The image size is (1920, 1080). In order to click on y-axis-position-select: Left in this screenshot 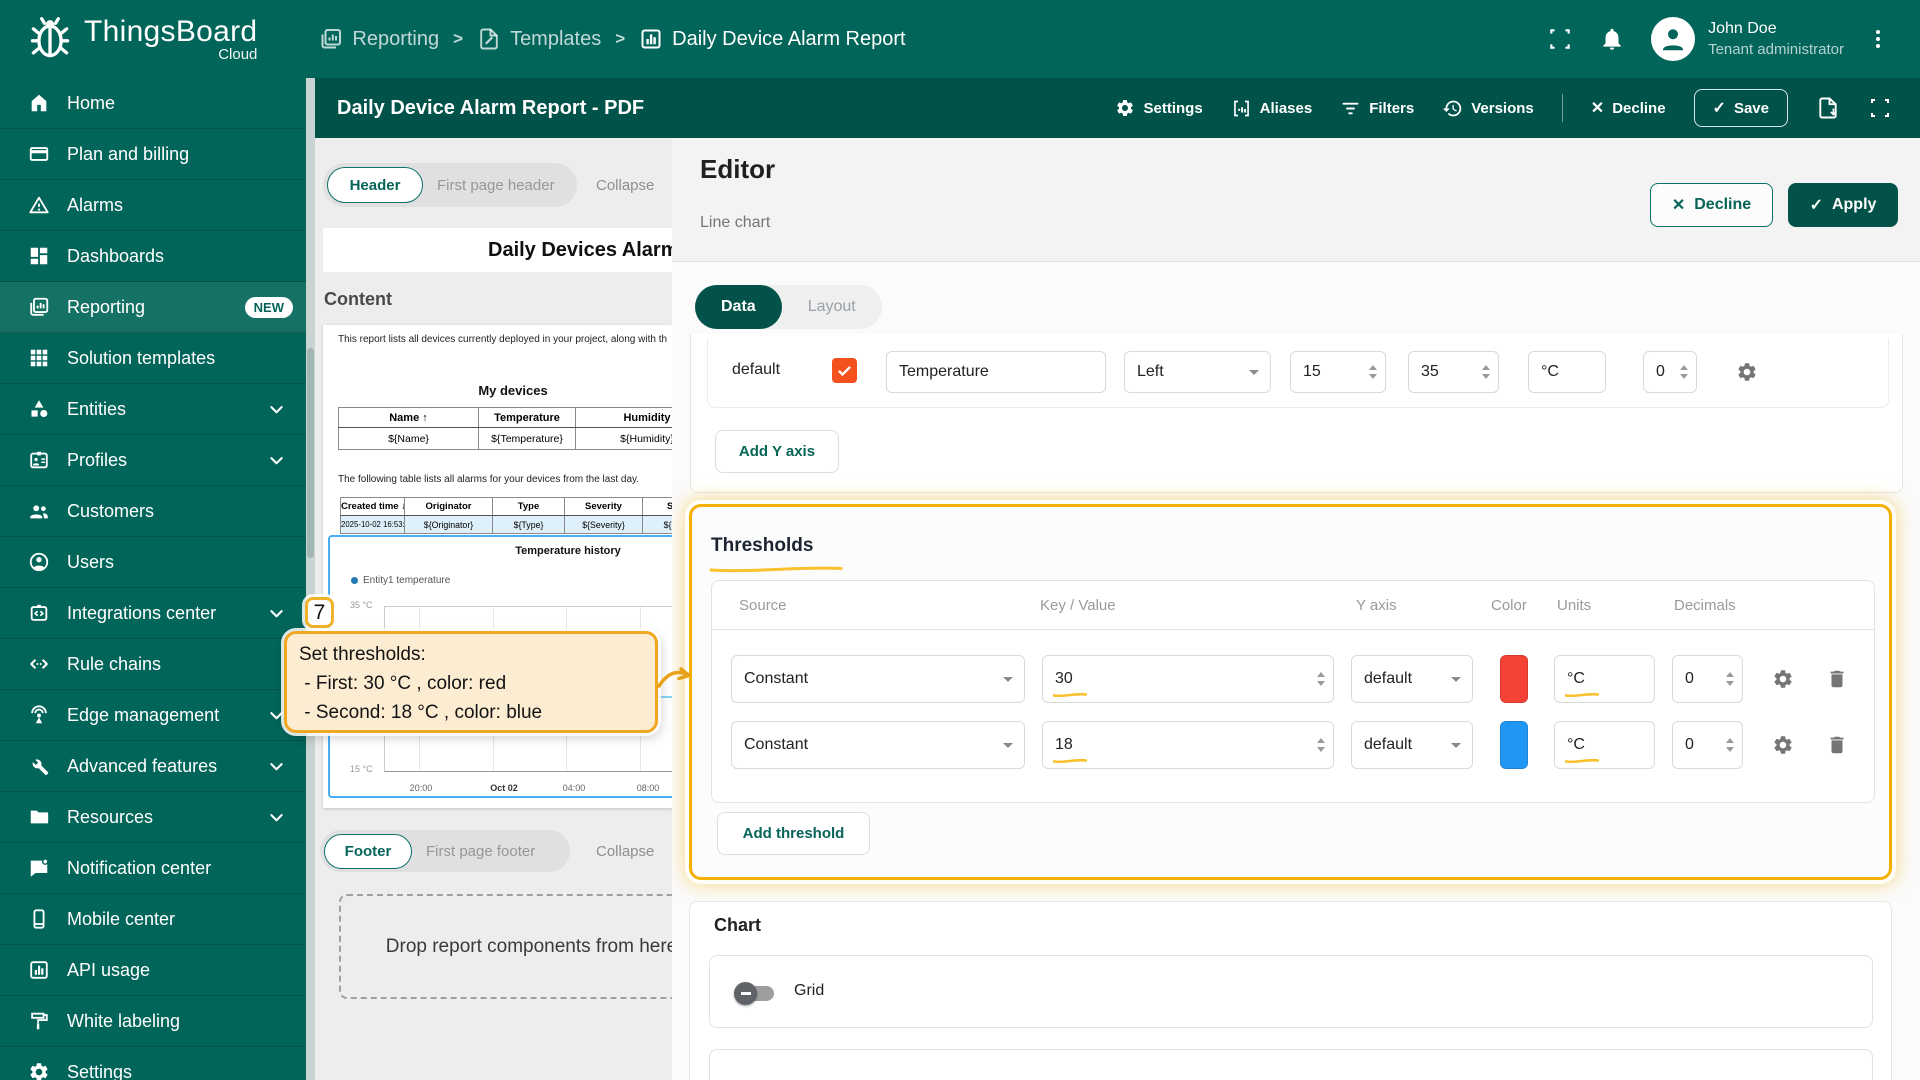, I will do `click(1197, 372)`.